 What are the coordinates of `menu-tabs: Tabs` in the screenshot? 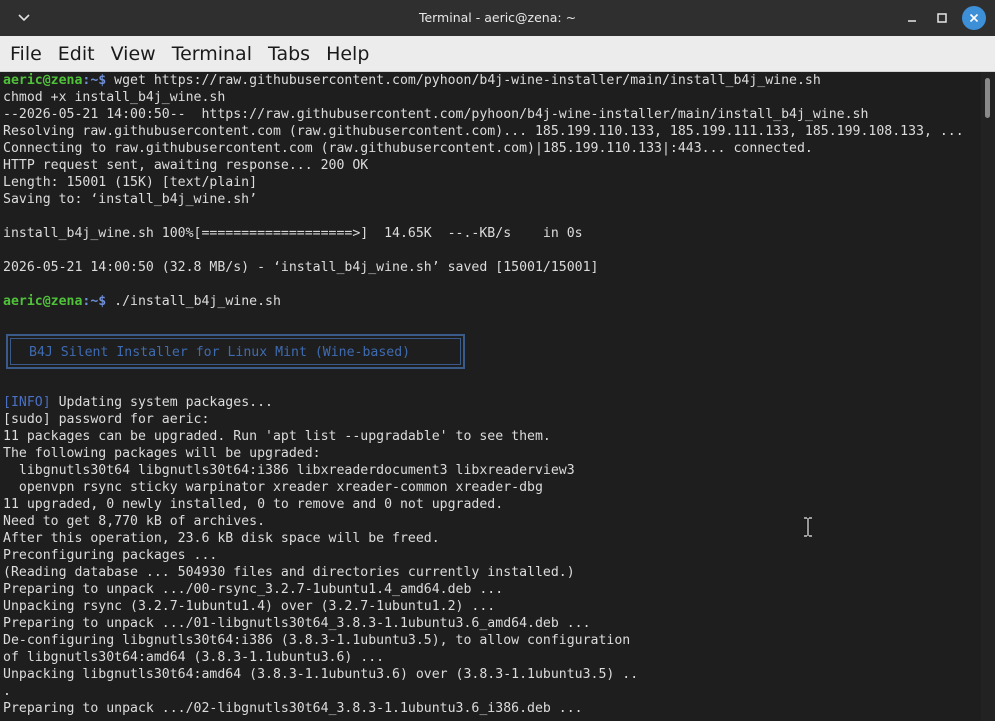 It's located at (289, 54).